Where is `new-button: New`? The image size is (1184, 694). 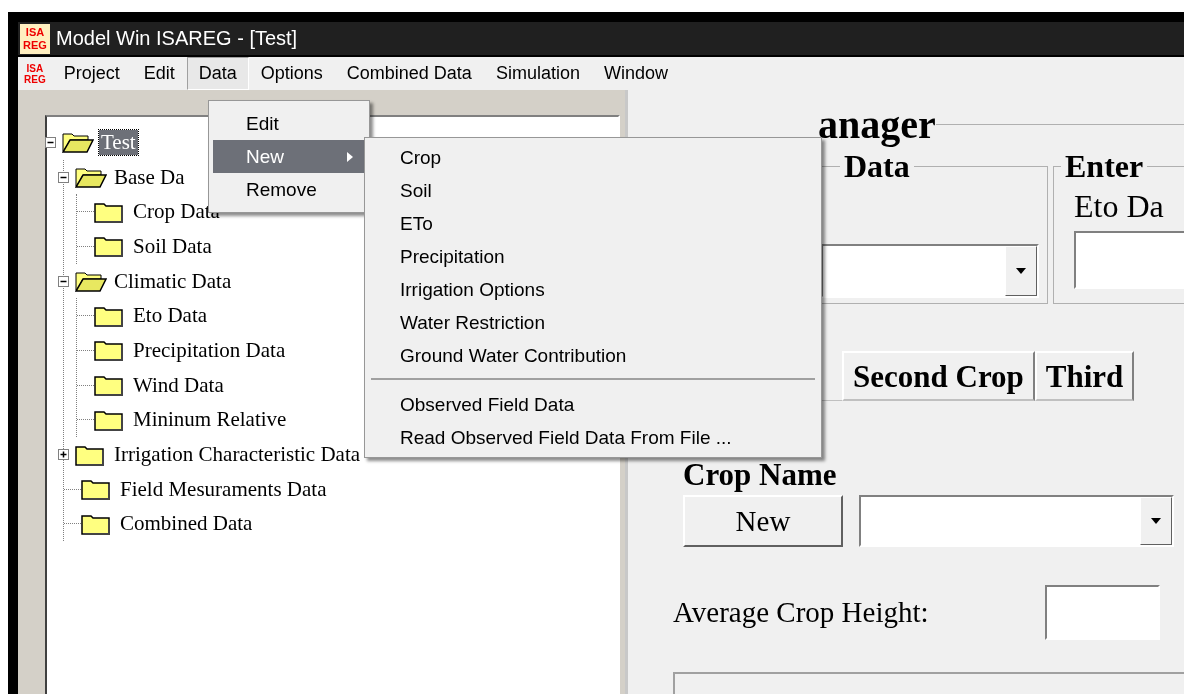 new-button: New is located at coordinates (763, 521).